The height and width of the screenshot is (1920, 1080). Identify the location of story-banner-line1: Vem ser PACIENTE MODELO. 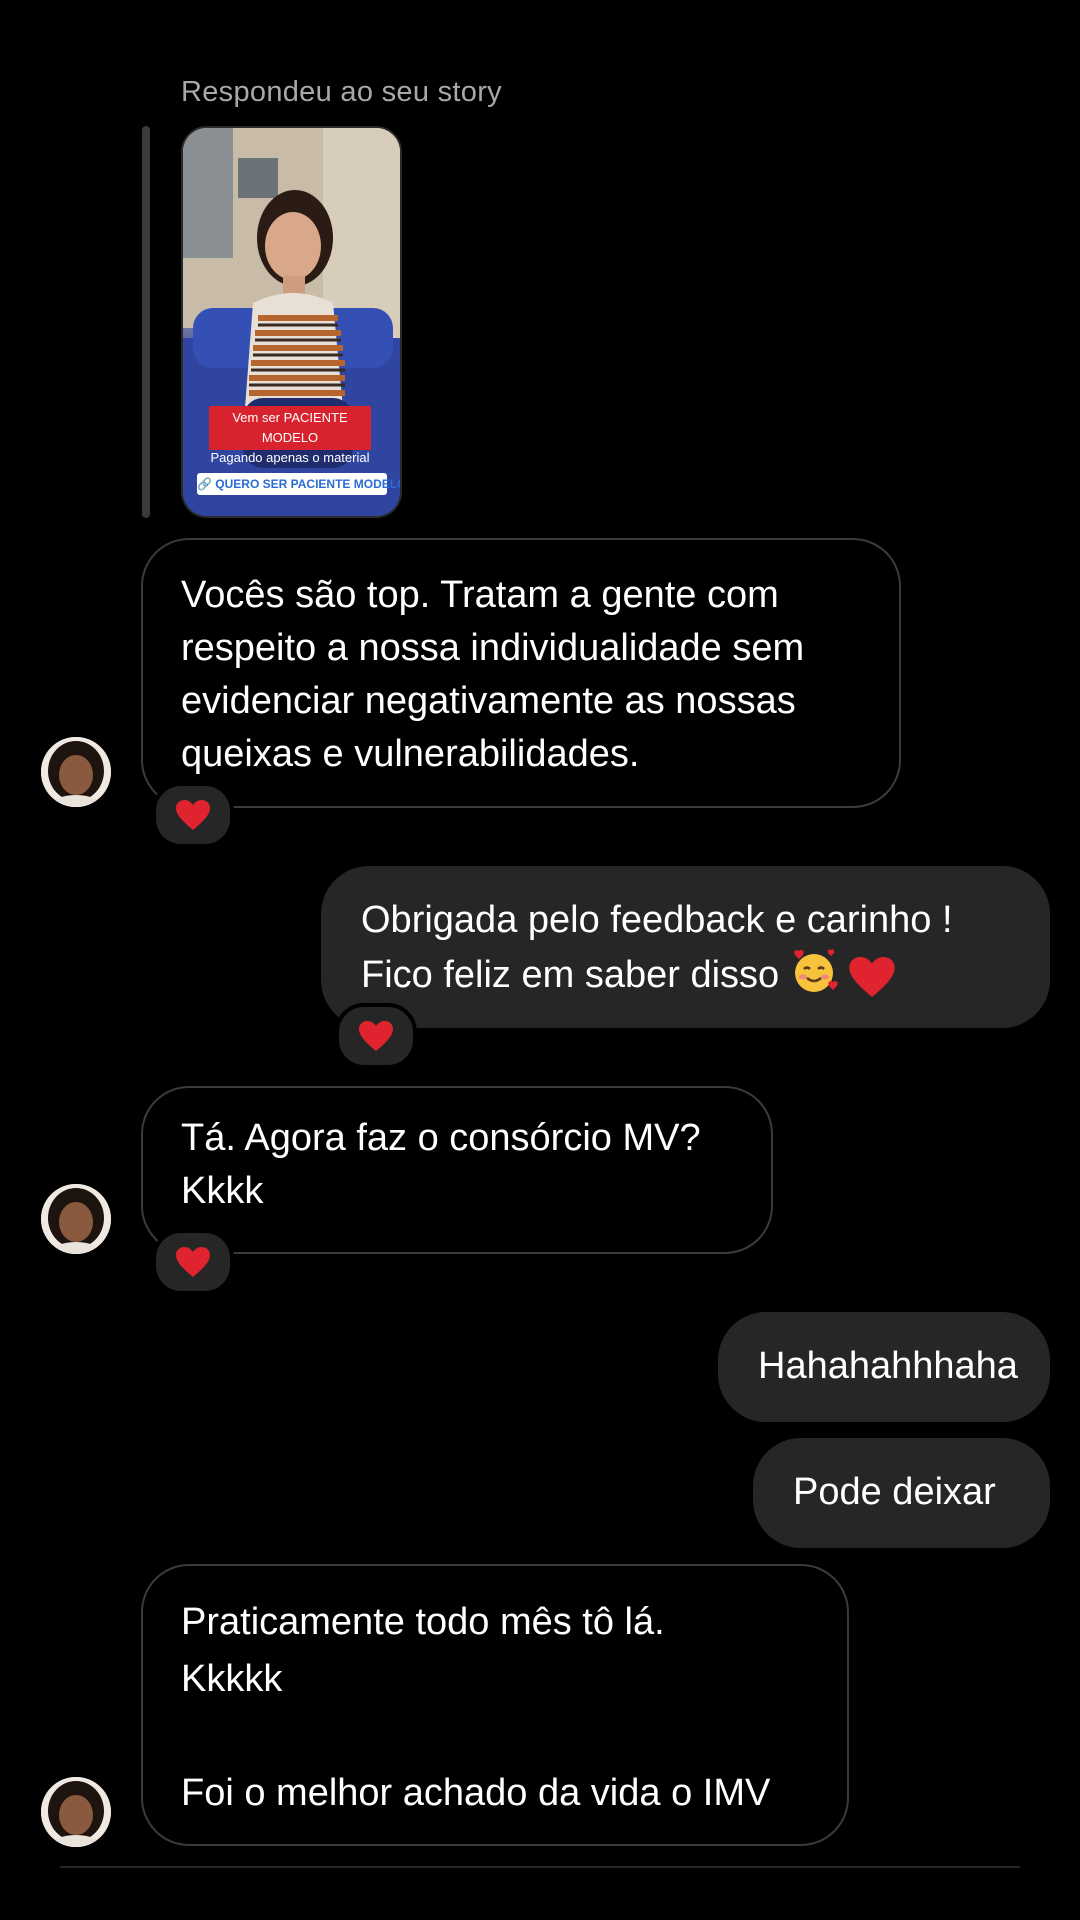
(290, 427).